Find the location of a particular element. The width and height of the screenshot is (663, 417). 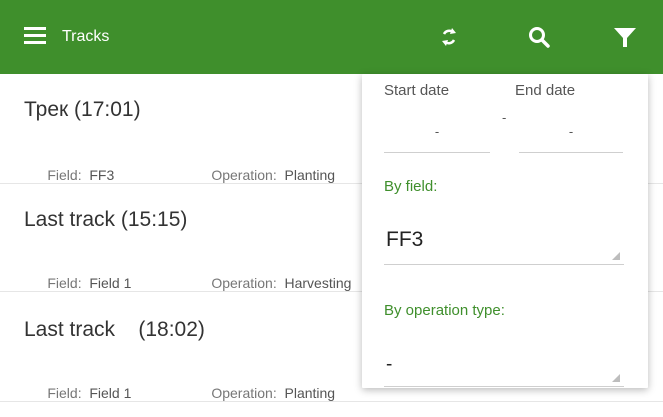

end-date-label: End date is located at coordinates (545, 90).